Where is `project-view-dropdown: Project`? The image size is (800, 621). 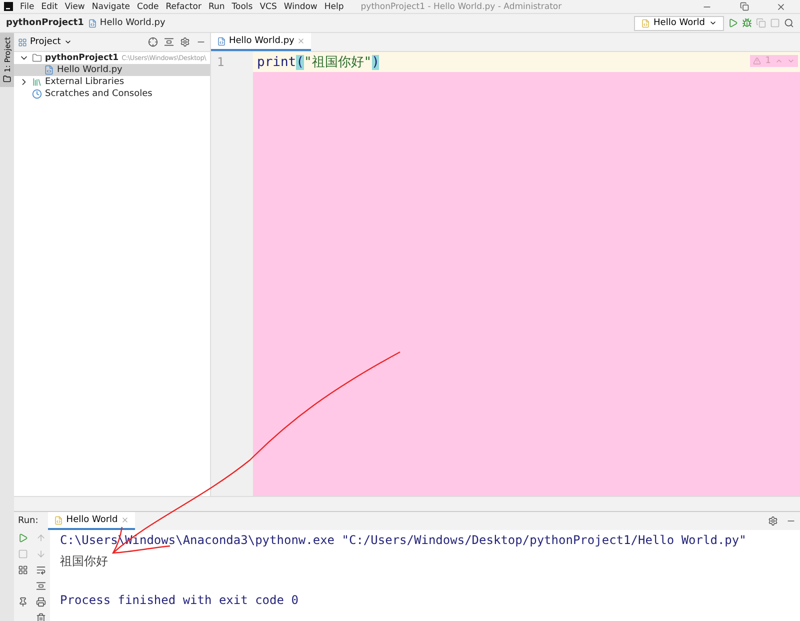
project-view-dropdown: Project is located at coordinates (45, 42).